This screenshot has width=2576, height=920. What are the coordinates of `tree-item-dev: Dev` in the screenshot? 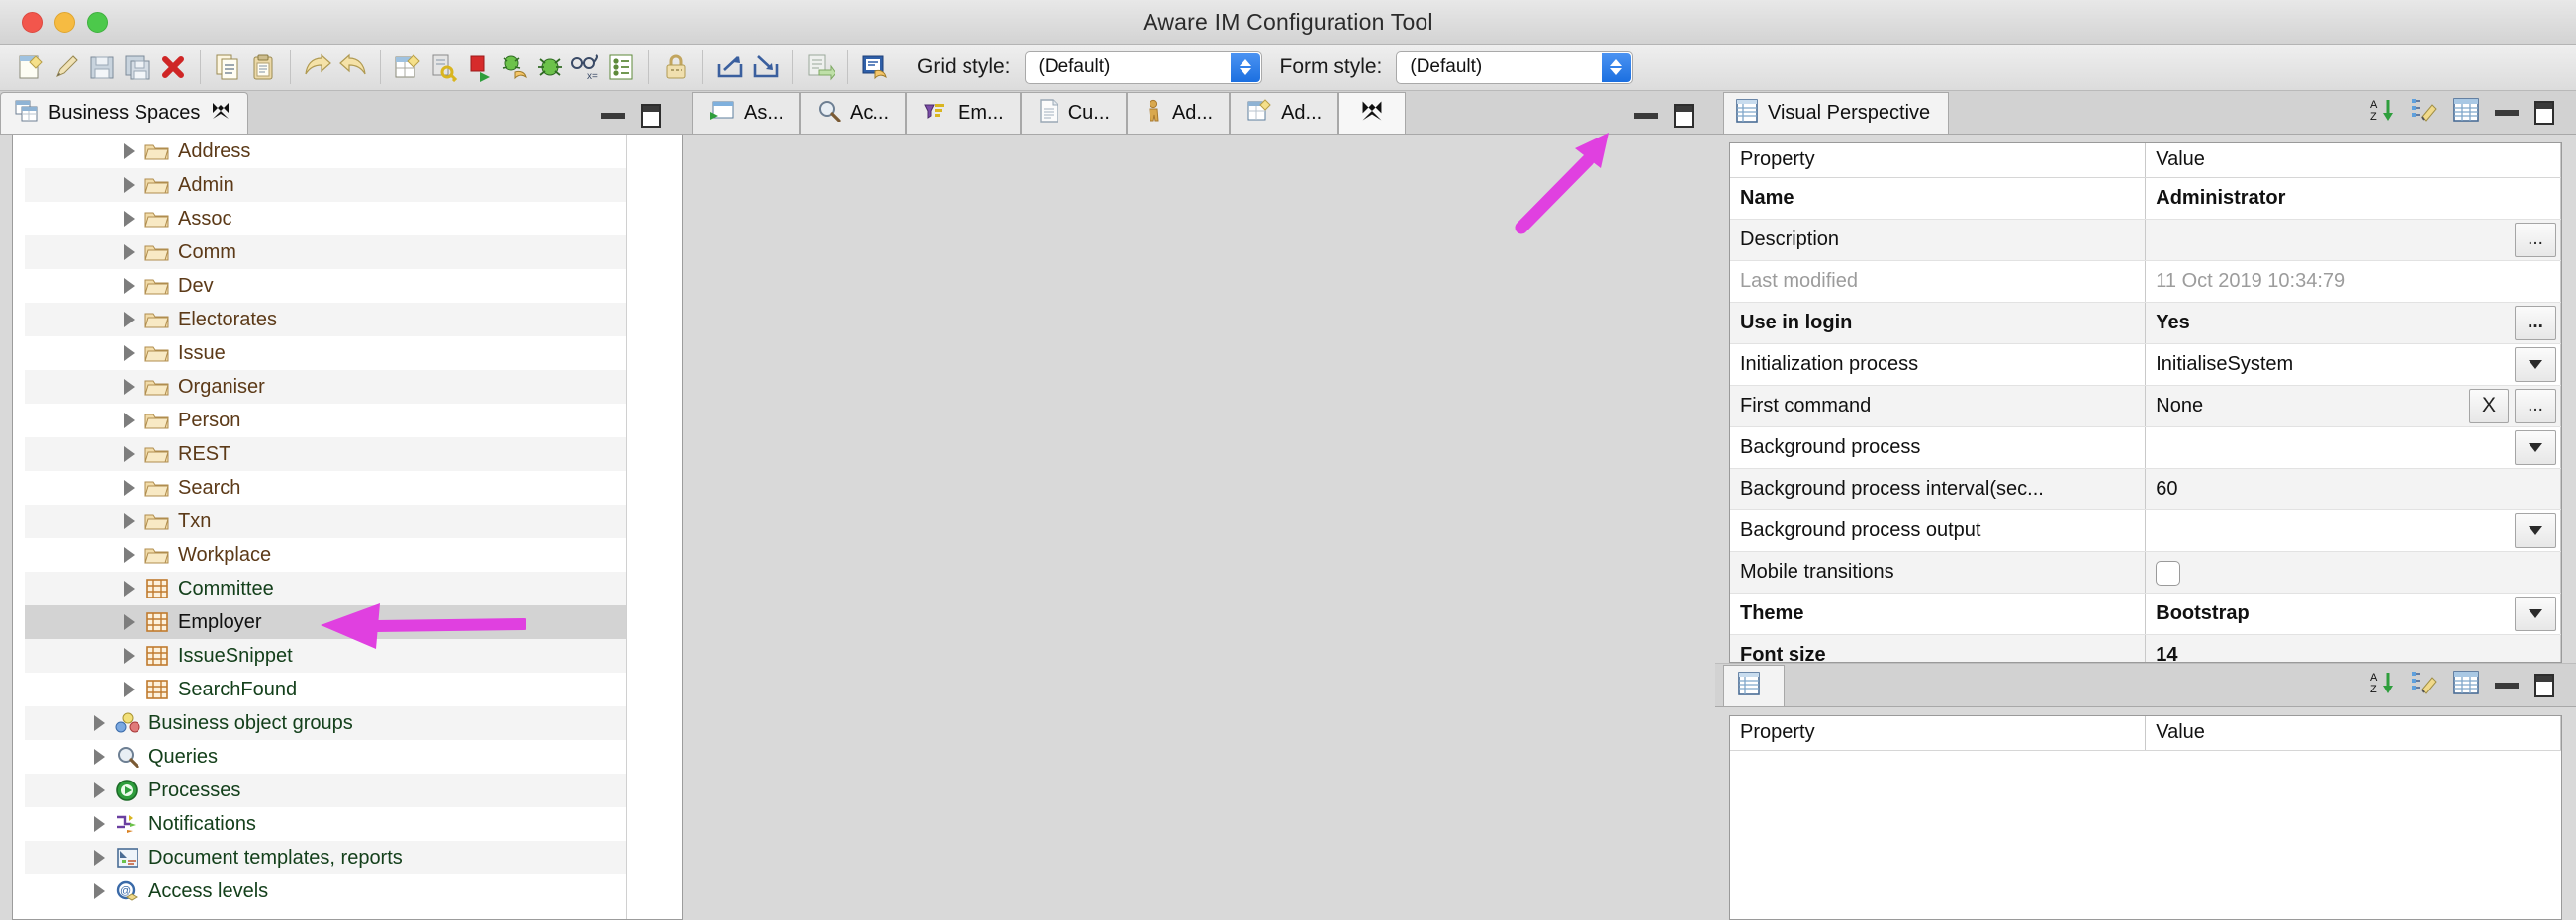 It's located at (320, 286).